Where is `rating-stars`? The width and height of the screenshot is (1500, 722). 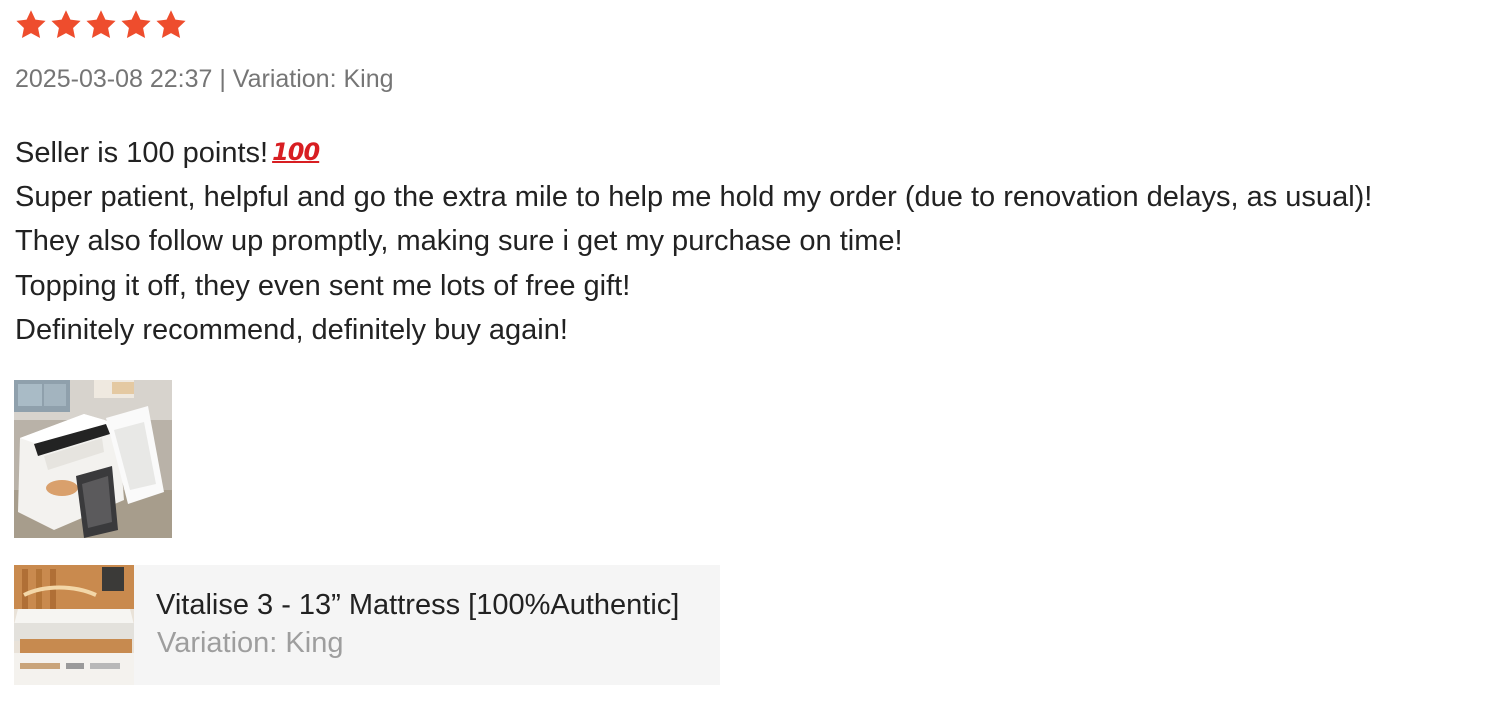
rating-stars is located at coordinates (101, 26).